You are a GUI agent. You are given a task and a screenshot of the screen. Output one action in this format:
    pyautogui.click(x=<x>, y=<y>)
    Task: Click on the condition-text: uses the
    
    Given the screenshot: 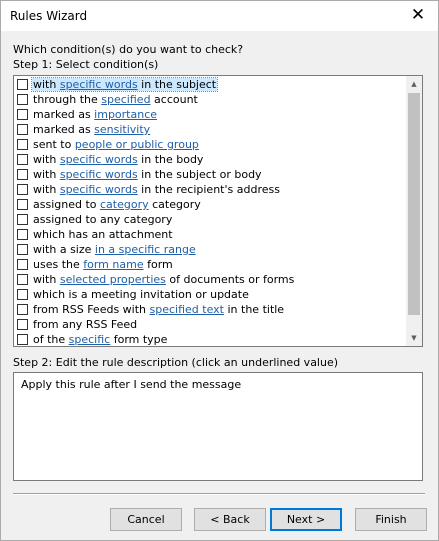 What is the action you would take?
    pyautogui.click(x=58, y=264)
    